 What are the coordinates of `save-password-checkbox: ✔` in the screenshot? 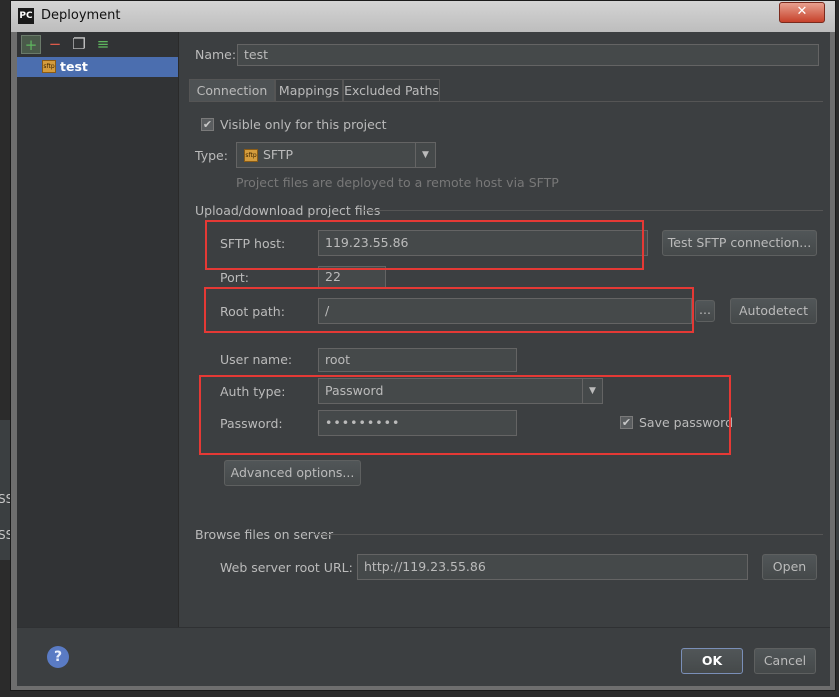 It's located at (626, 422).